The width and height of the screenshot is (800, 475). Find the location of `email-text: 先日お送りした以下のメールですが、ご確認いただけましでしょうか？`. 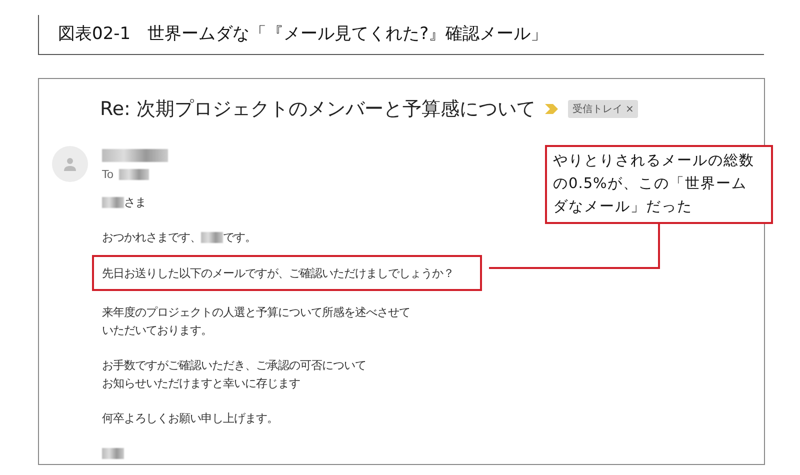

email-text: 先日お送りした以下のメールですが、ご確認いただけましでしょうか？ is located at coordinates (278, 273).